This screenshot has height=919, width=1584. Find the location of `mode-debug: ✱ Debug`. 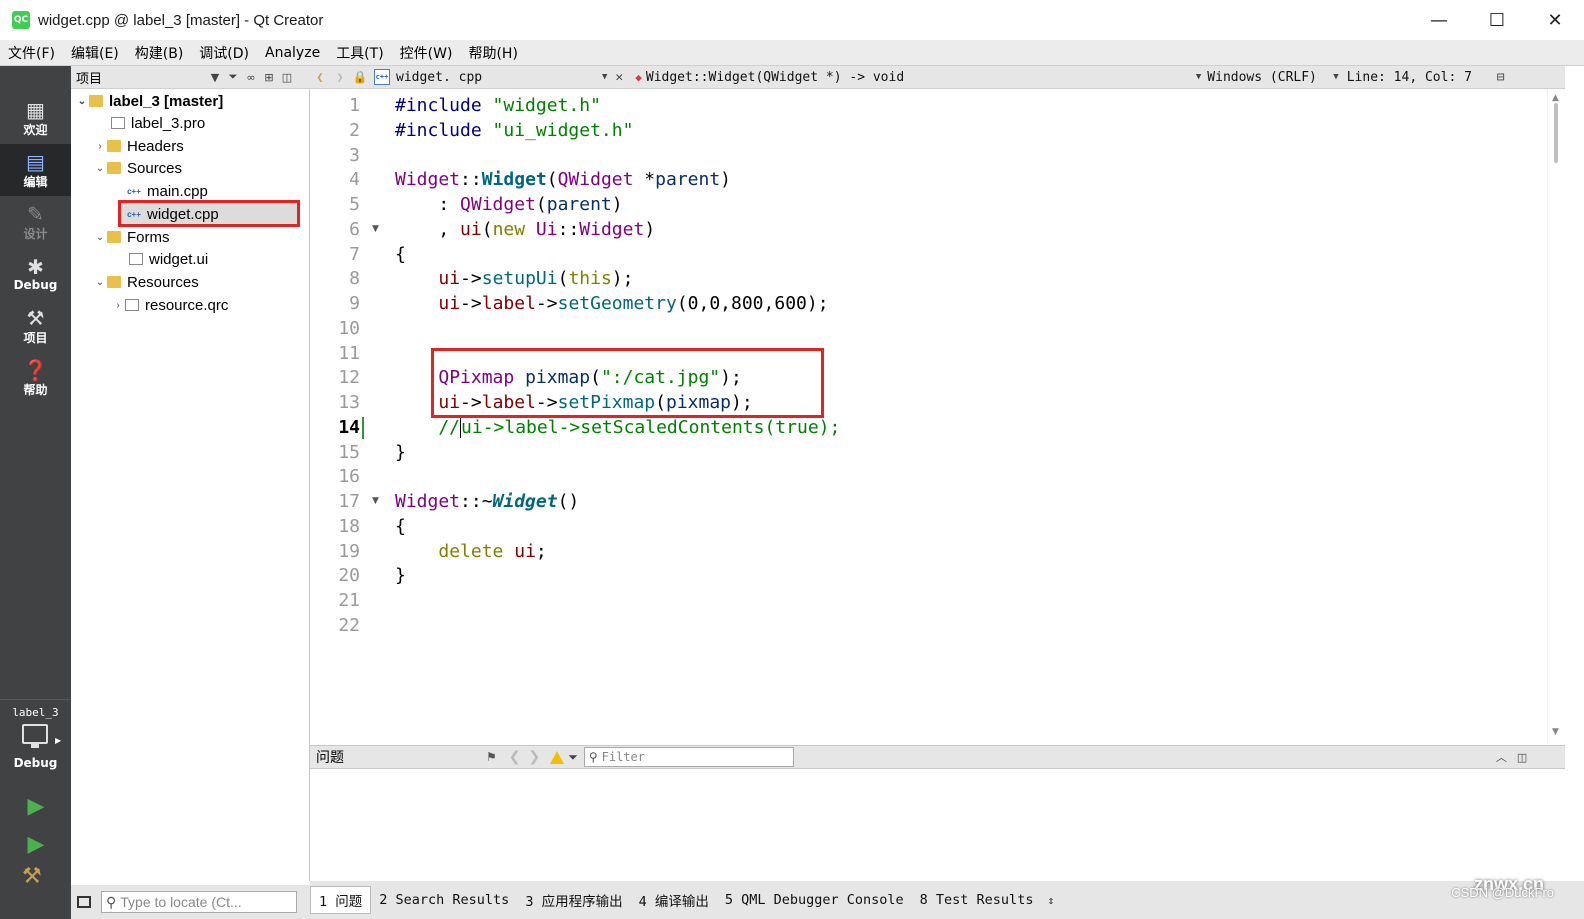

mode-debug: ✱ Debug is located at coordinates (35, 274).